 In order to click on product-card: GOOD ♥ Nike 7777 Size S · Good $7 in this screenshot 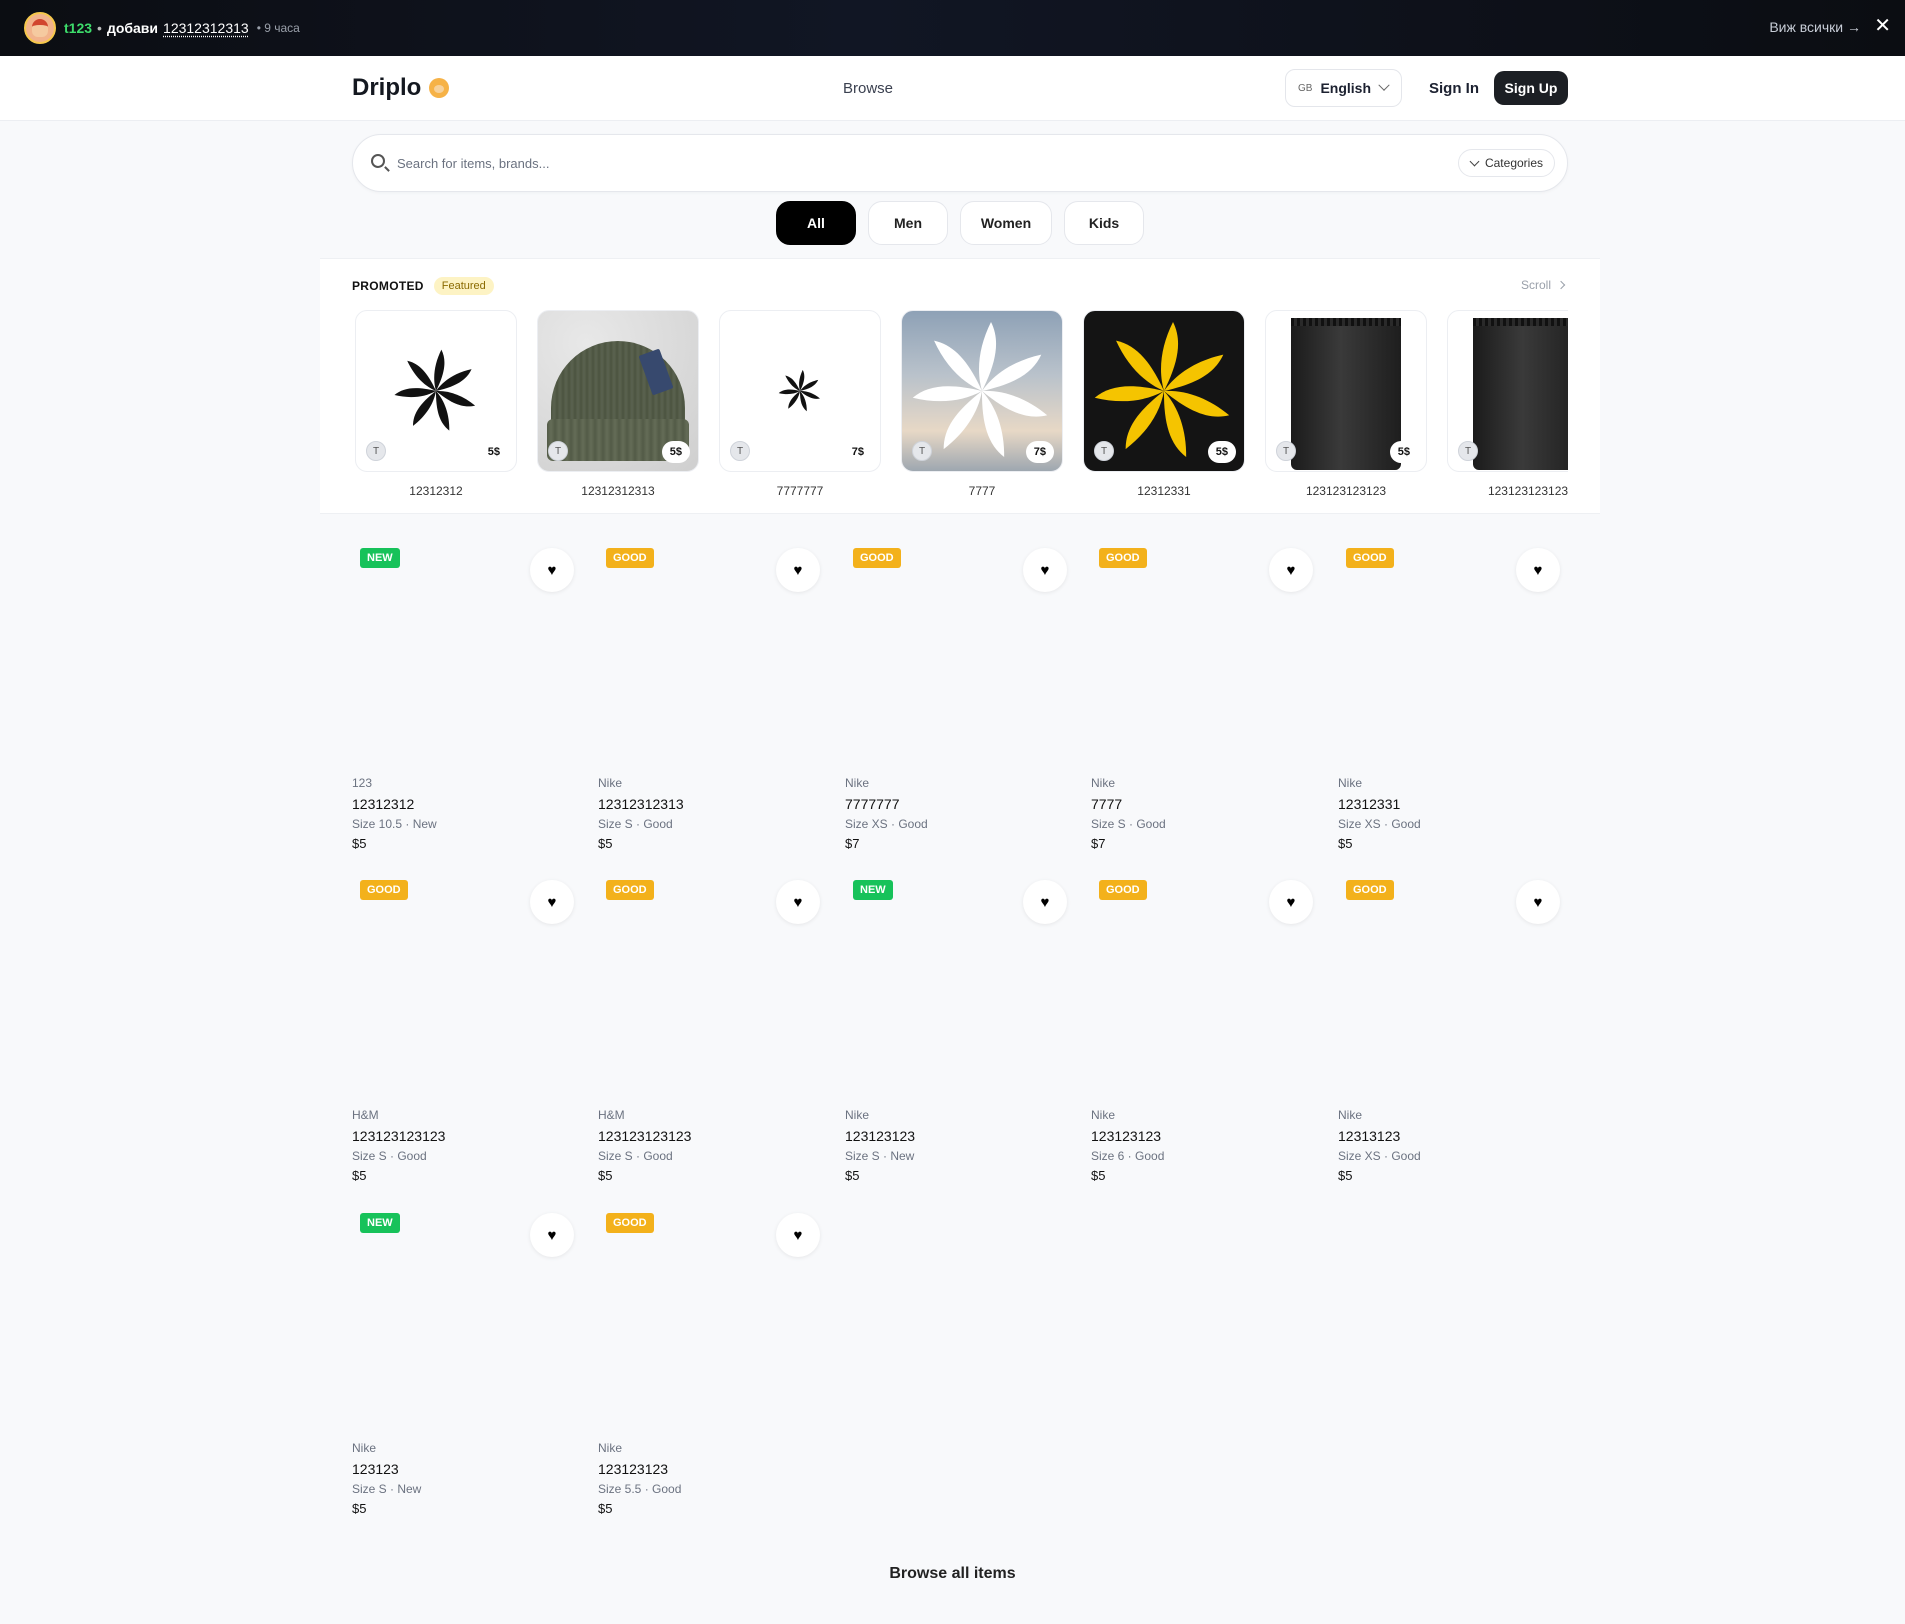, I will do `click(1206, 700)`.